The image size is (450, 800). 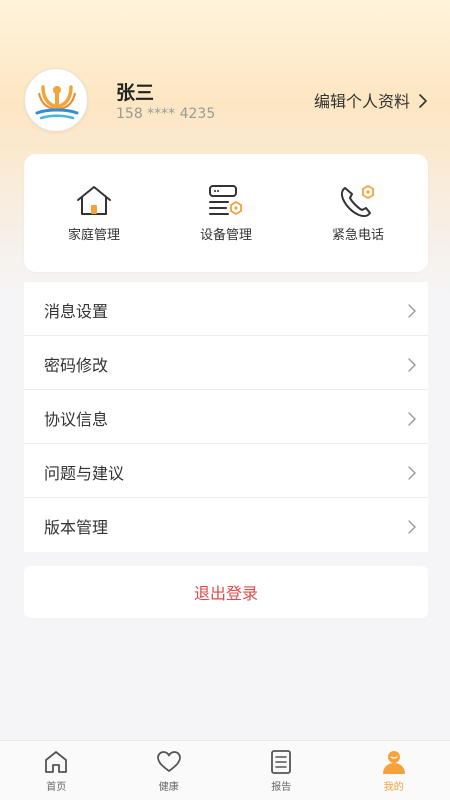 What do you see at coordinates (226, 592) in the screenshot?
I see `logout-button: 退出登录` at bounding box center [226, 592].